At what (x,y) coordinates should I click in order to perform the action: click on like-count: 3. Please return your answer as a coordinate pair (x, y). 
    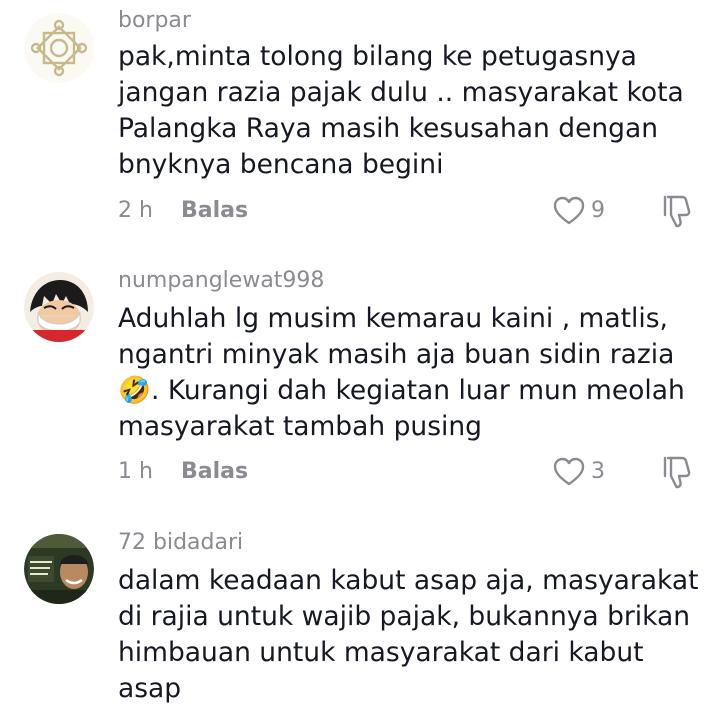
    Looking at the image, I should click on (598, 471).